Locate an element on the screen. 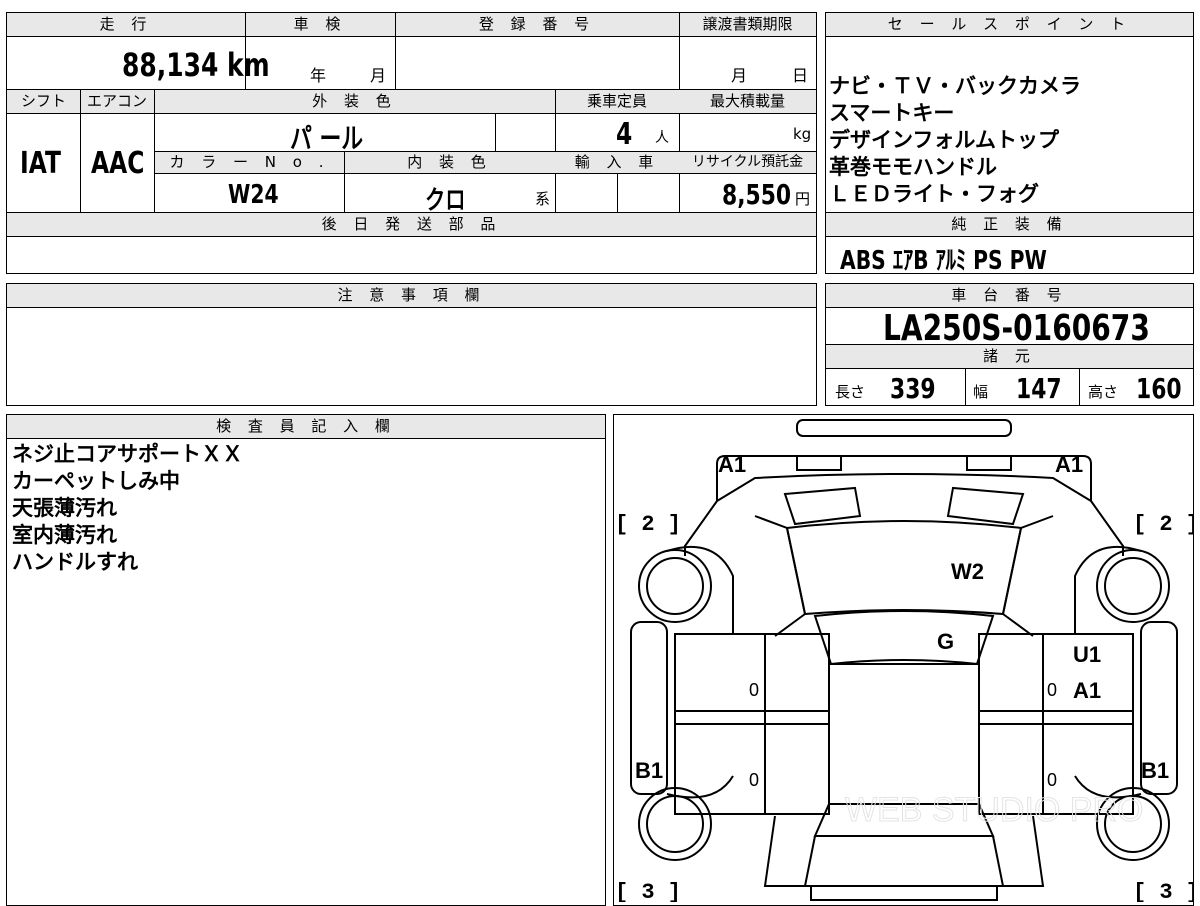  equipment-header: 純 正 装 備 is located at coordinates (1009, 225).